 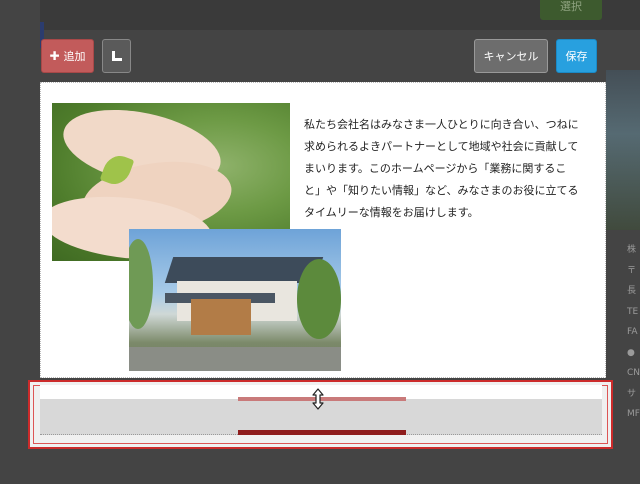 What do you see at coordinates (633, 414) in the screenshot?
I see `right-column-char: MF` at bounding box center [633, 414].